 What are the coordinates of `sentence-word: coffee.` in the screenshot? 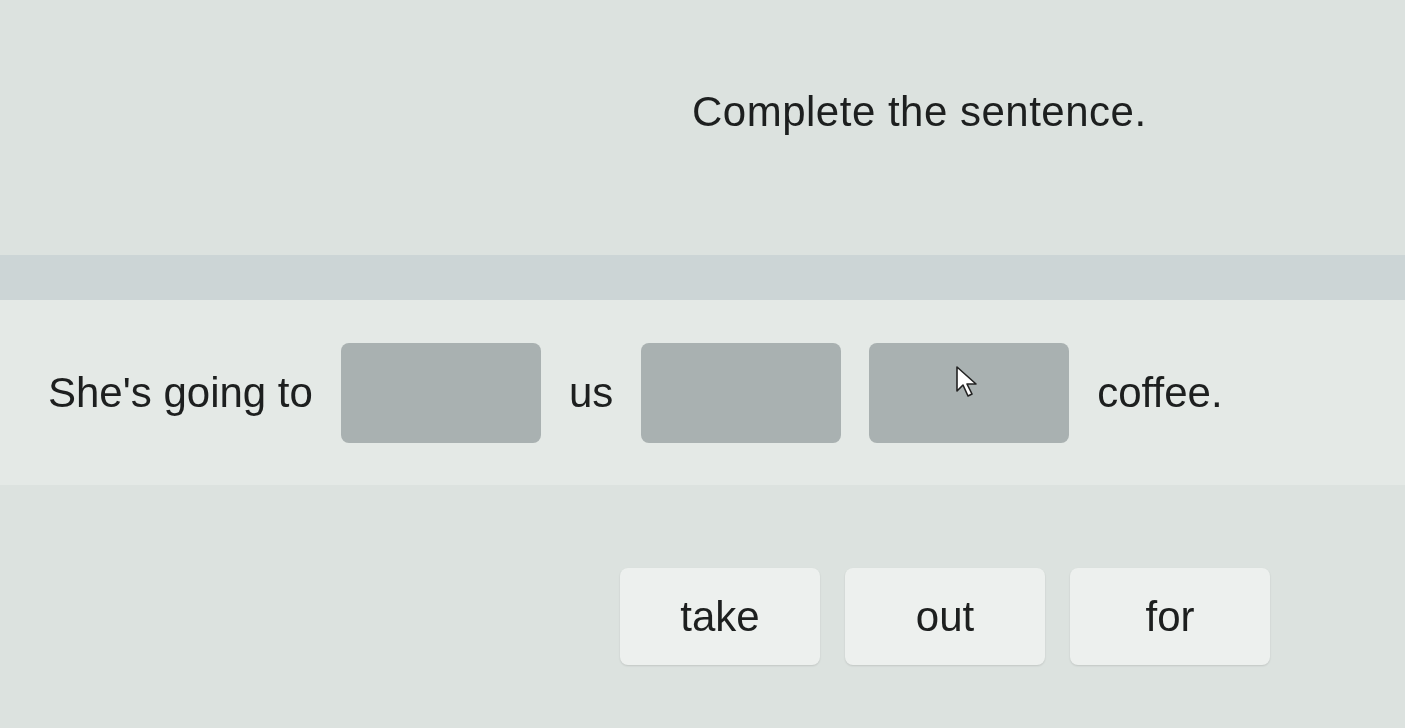 It's located at (1160, 392).